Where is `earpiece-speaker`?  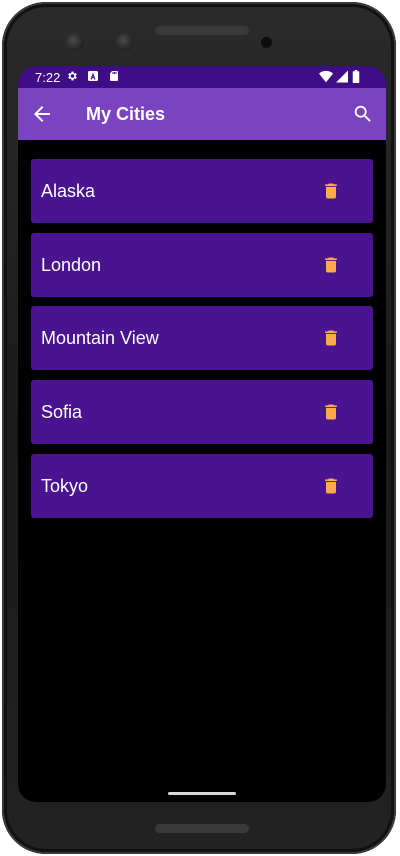 earpiece-speaker is located at coordinates (202, 30).